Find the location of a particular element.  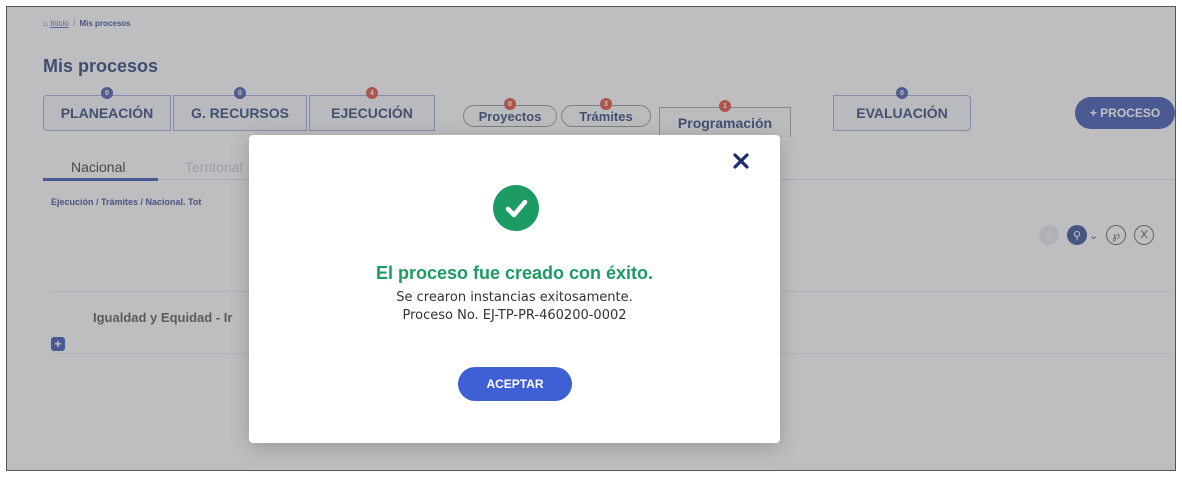

process-number: Proceso No. EJ-TP-PR-460200-0002 is located at coordinates (514, 315).